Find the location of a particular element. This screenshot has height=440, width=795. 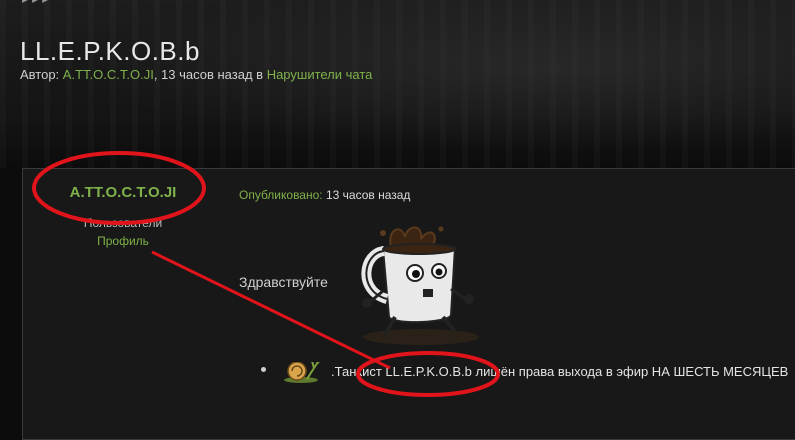

meta-forum-link: Нарушители чата is located at coordinates (320, 74).